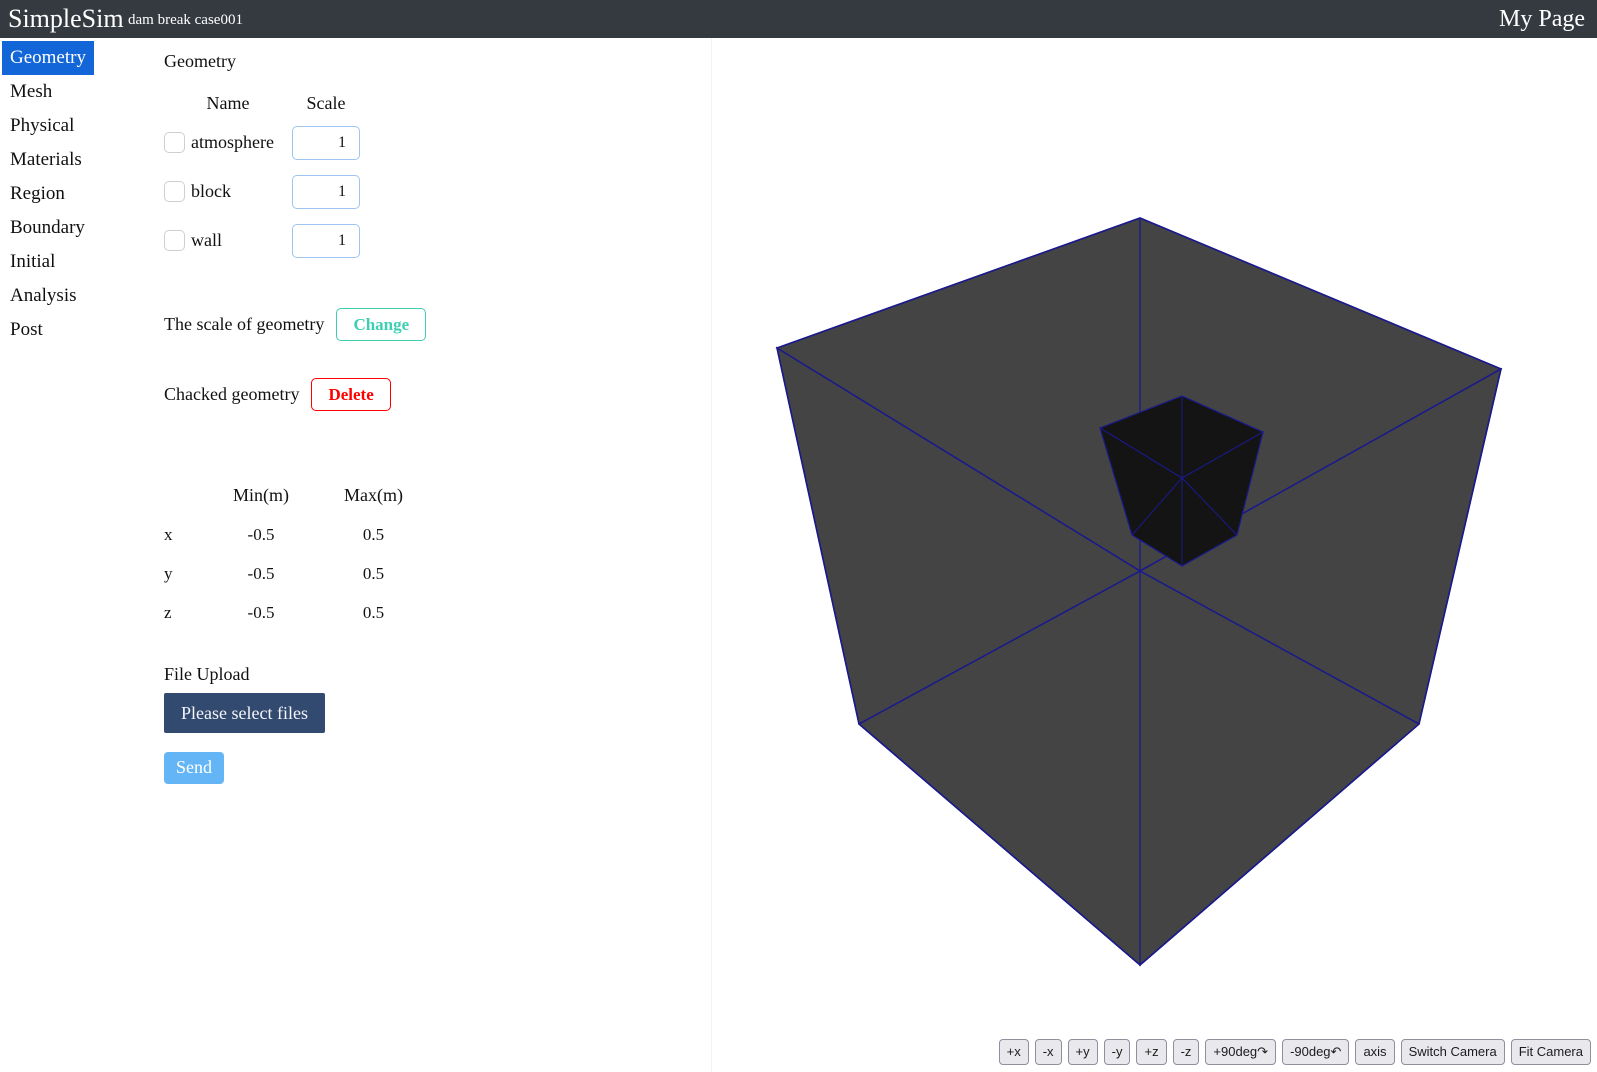  What do you see at coordinates (48, 58) in the screenshot?
I see `sidebar-item-geometry: Geometry` at bounding box center [48, 58].